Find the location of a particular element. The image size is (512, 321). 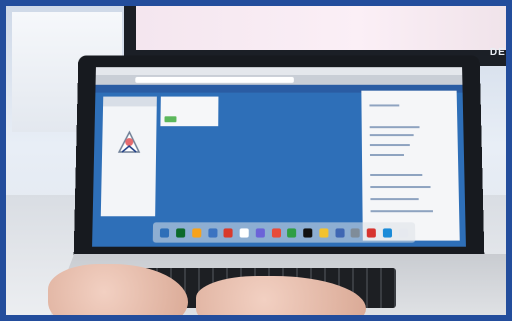

card-green-button is located at coordinates (170, 119).